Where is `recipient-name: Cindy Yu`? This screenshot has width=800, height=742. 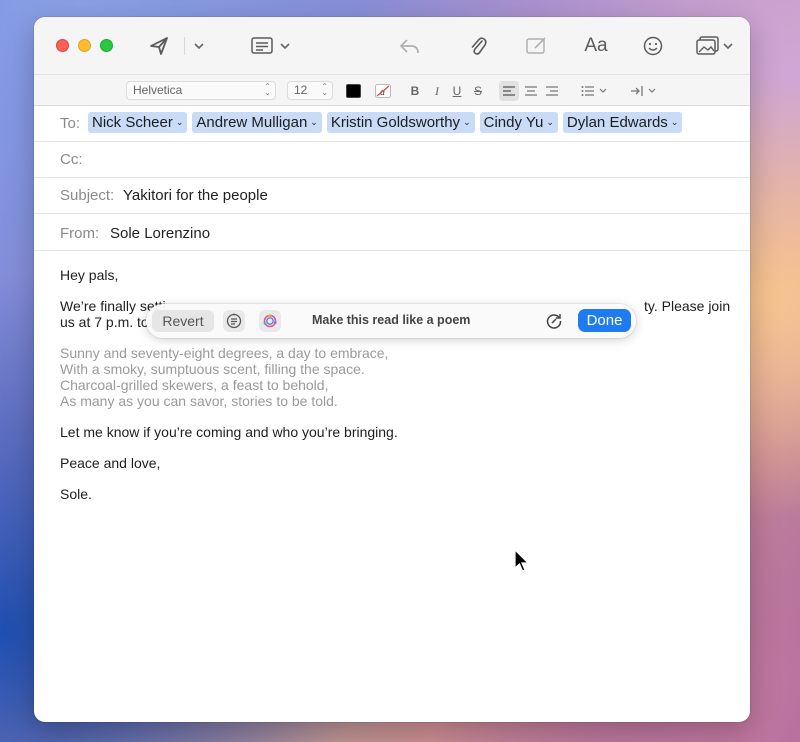
recipient-name: Cindy Yu is located at coordinates (513, 122).